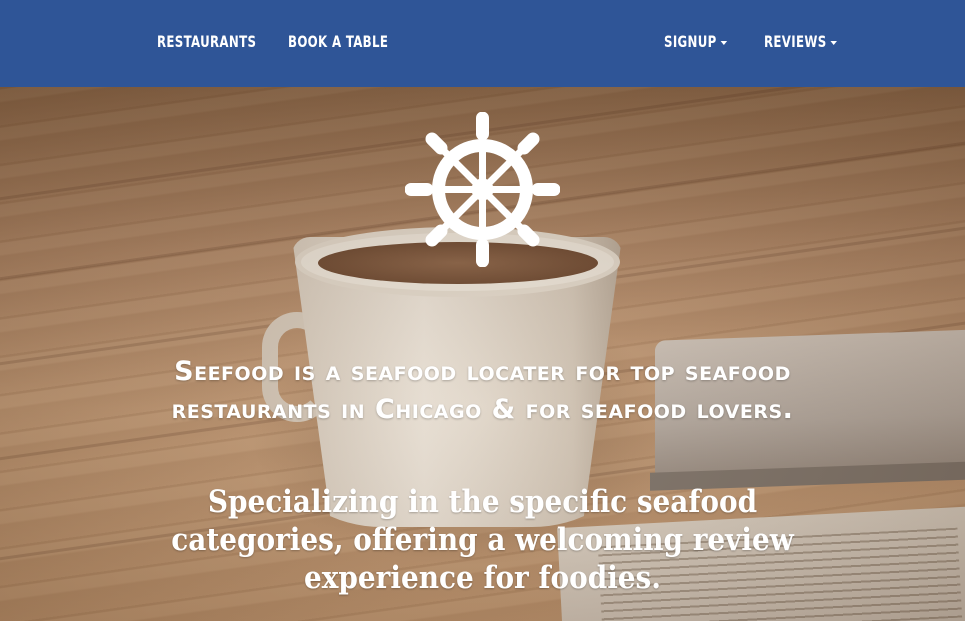  Describe the element at coordinates (795, 41) in the screenshot. I see `nav-reviews-label: REVIEWS` at that location.